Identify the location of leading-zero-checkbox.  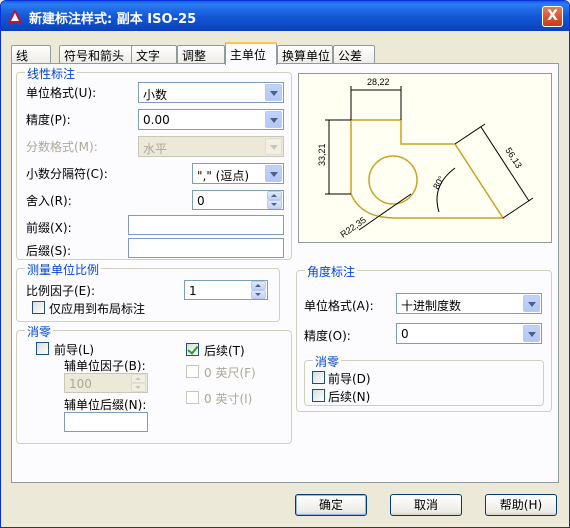
(42, 348).